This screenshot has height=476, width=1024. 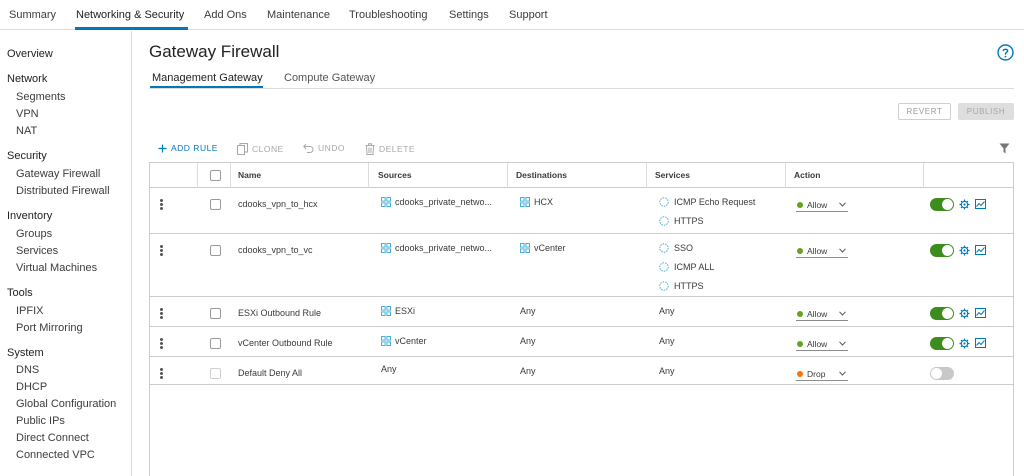 What do you see at coordinates (30, 311) in the screenshot?
I see `sidebar-item-ipfix: IPFIX` at bounding box center [30, 311].